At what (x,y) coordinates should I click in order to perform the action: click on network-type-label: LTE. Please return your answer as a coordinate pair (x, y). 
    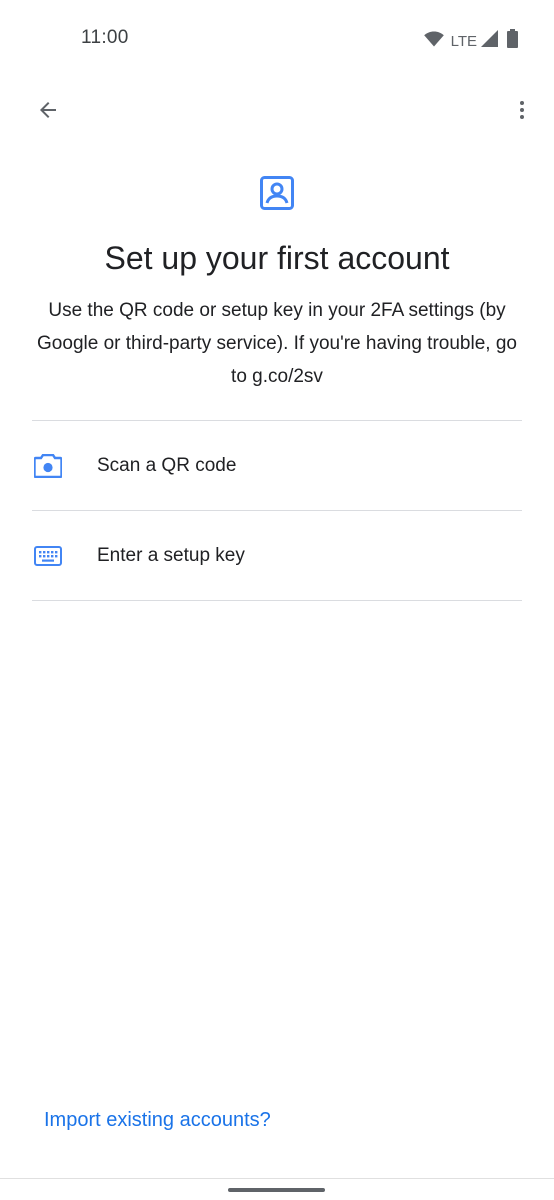
    Looking at the image, I should click on (463, 41).